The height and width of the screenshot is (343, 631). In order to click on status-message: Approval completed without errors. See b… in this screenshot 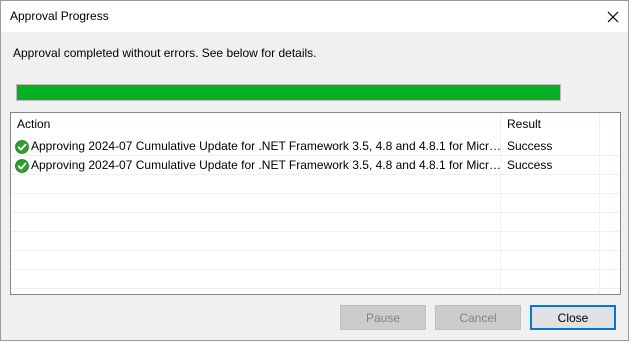, I will do `click(165, 53)`.